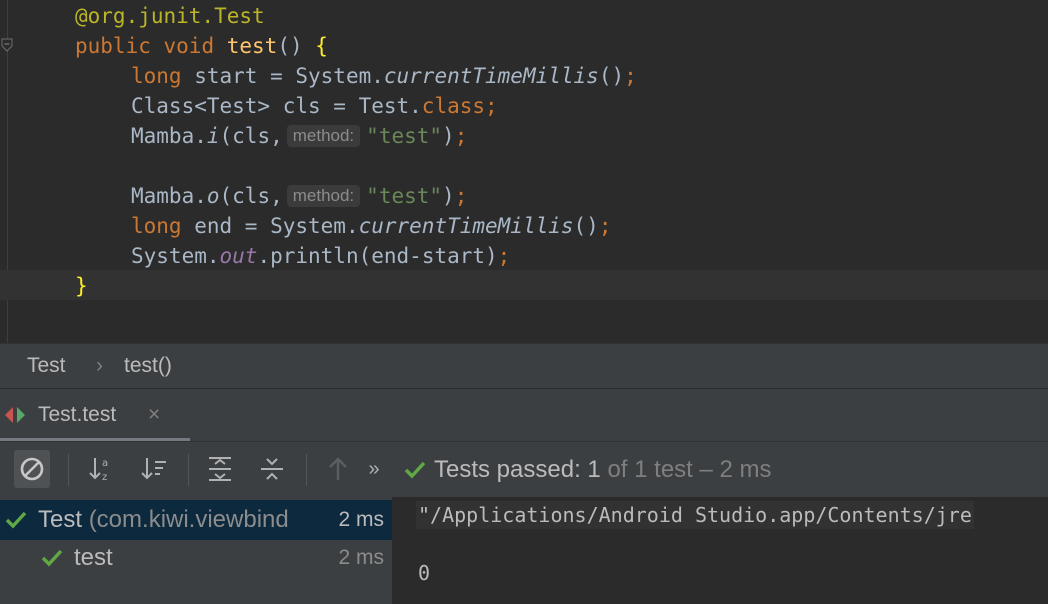  Describe the element at coordinates (60, 519) in the screenshot. I see `test-class-name: Test` at that location.